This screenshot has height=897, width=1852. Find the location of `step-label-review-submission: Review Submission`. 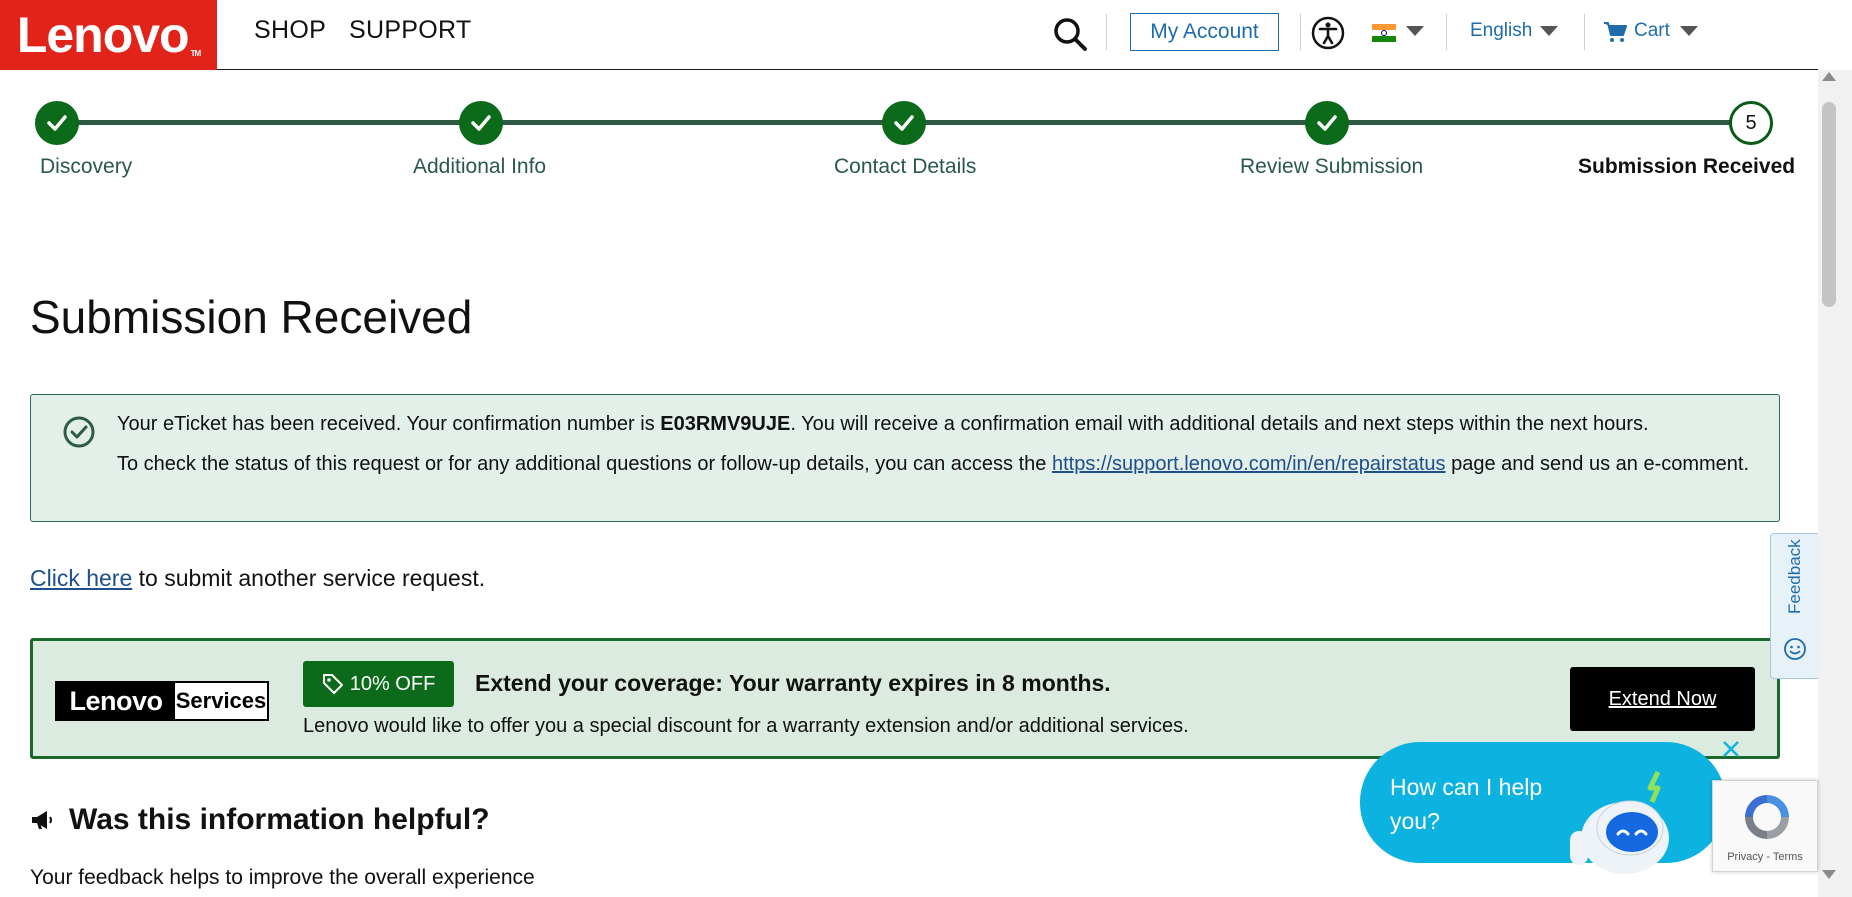

step-label-review-submission: Review Submission is located at coordinates (1332, 166).